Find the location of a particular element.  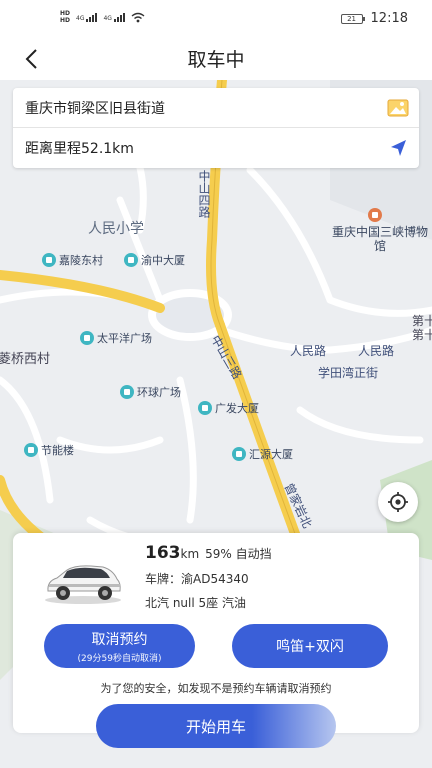

cancel-reservation-button: 取消预约 (29分59秒自动取消) is located at coordinates (119, 646).